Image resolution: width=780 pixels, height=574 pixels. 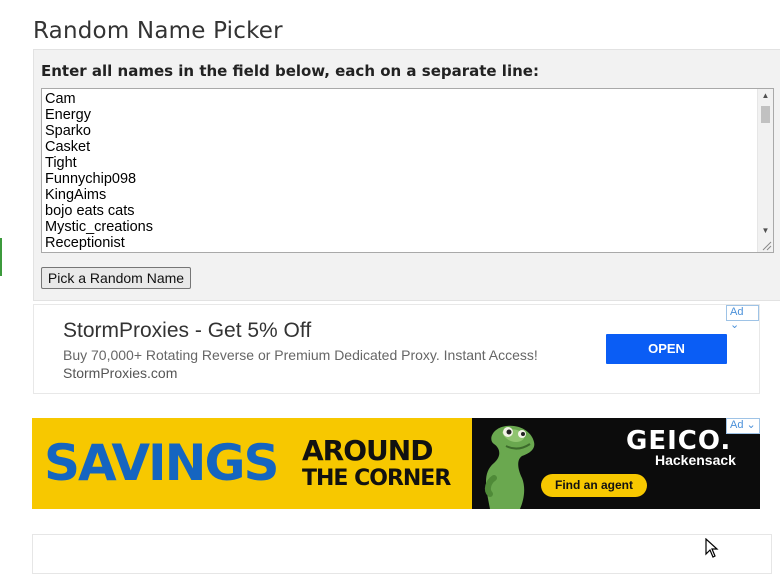 What do you see at coordinates (1, 257) in the screenshot?
I see `left-accent-bar` at bounding box center [1, 257].